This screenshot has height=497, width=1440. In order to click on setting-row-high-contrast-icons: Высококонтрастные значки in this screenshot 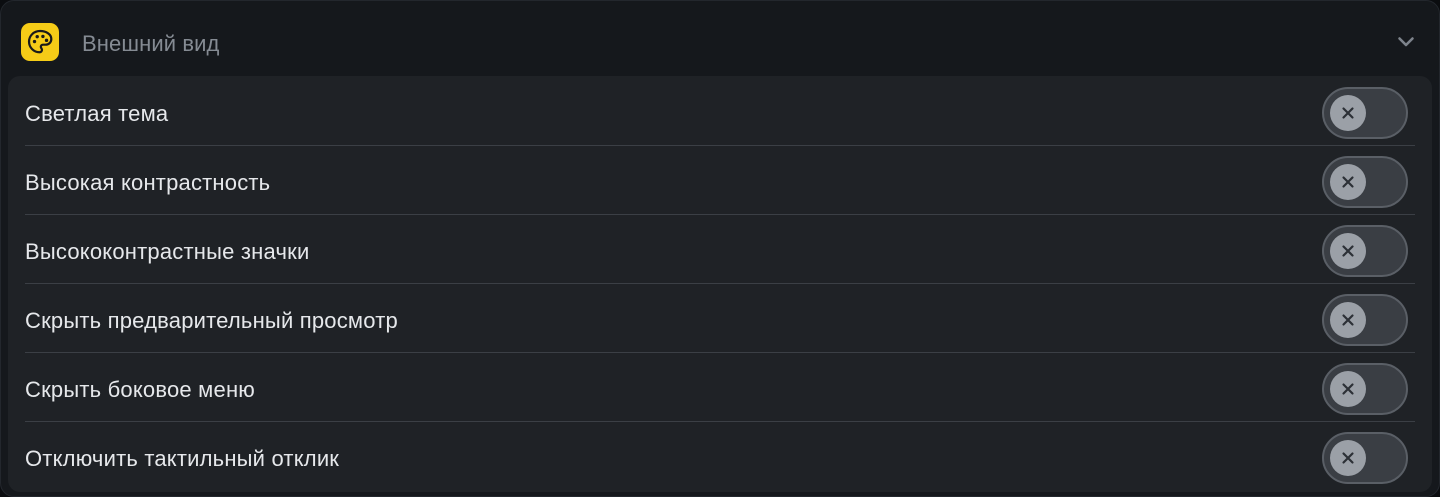, I will do `click(720, 249)`.